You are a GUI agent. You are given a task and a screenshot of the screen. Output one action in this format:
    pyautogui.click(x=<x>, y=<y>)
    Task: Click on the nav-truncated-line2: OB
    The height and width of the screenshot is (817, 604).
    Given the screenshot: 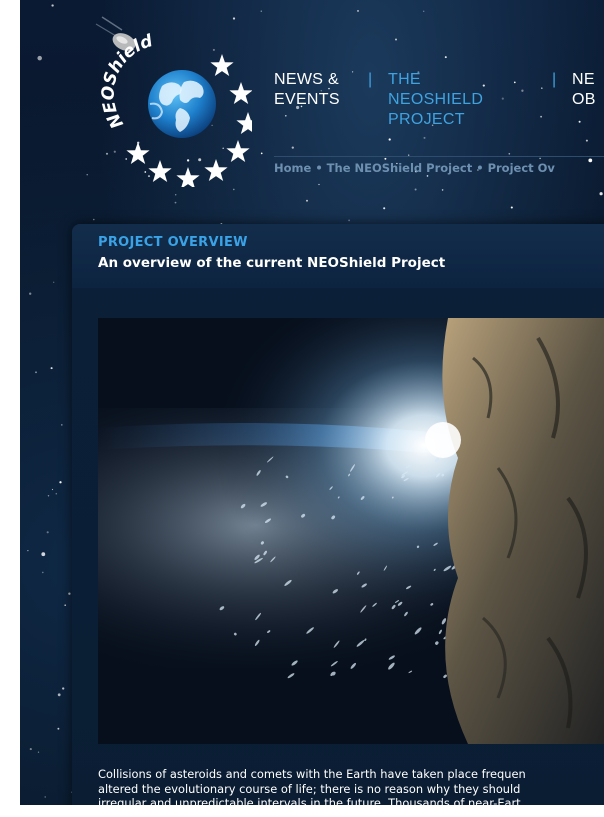 What is the action you would take?
    pyautogui.click(x=584, y=99)
    